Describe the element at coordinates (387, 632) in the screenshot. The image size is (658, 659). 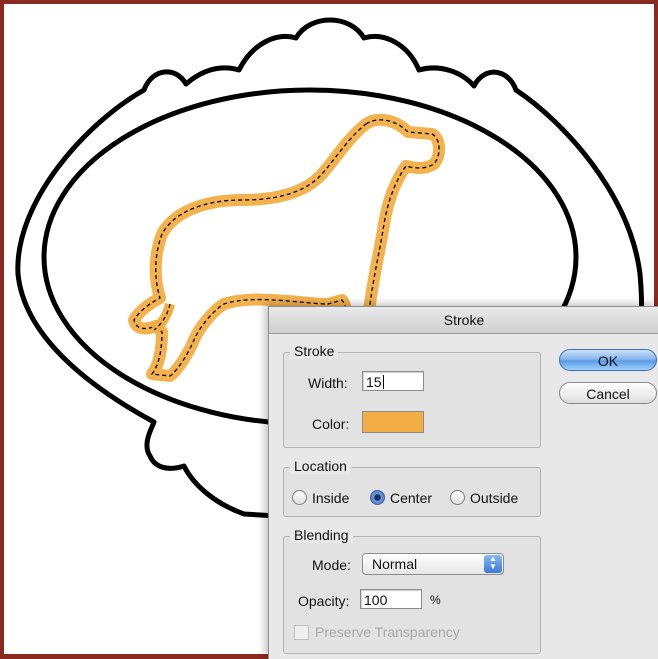
I see `preserve-transparency-label: Preserve Transparency` at that location.